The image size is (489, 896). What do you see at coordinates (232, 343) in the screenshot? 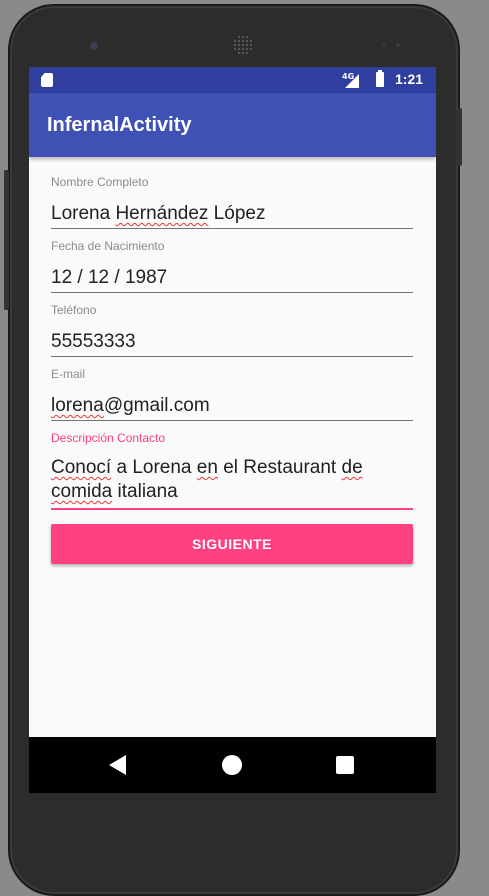
I see `telefono-input: 55553333` at bounding box center [232, 343].